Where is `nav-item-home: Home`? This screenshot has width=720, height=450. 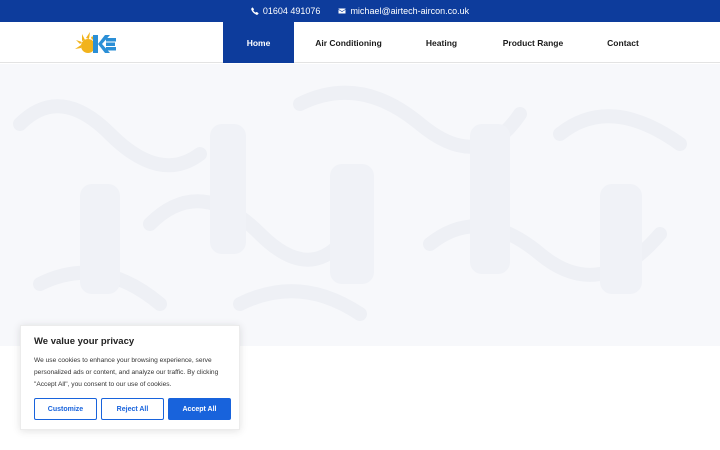 nav-item-home: Home is located at coordinates (258, 42).